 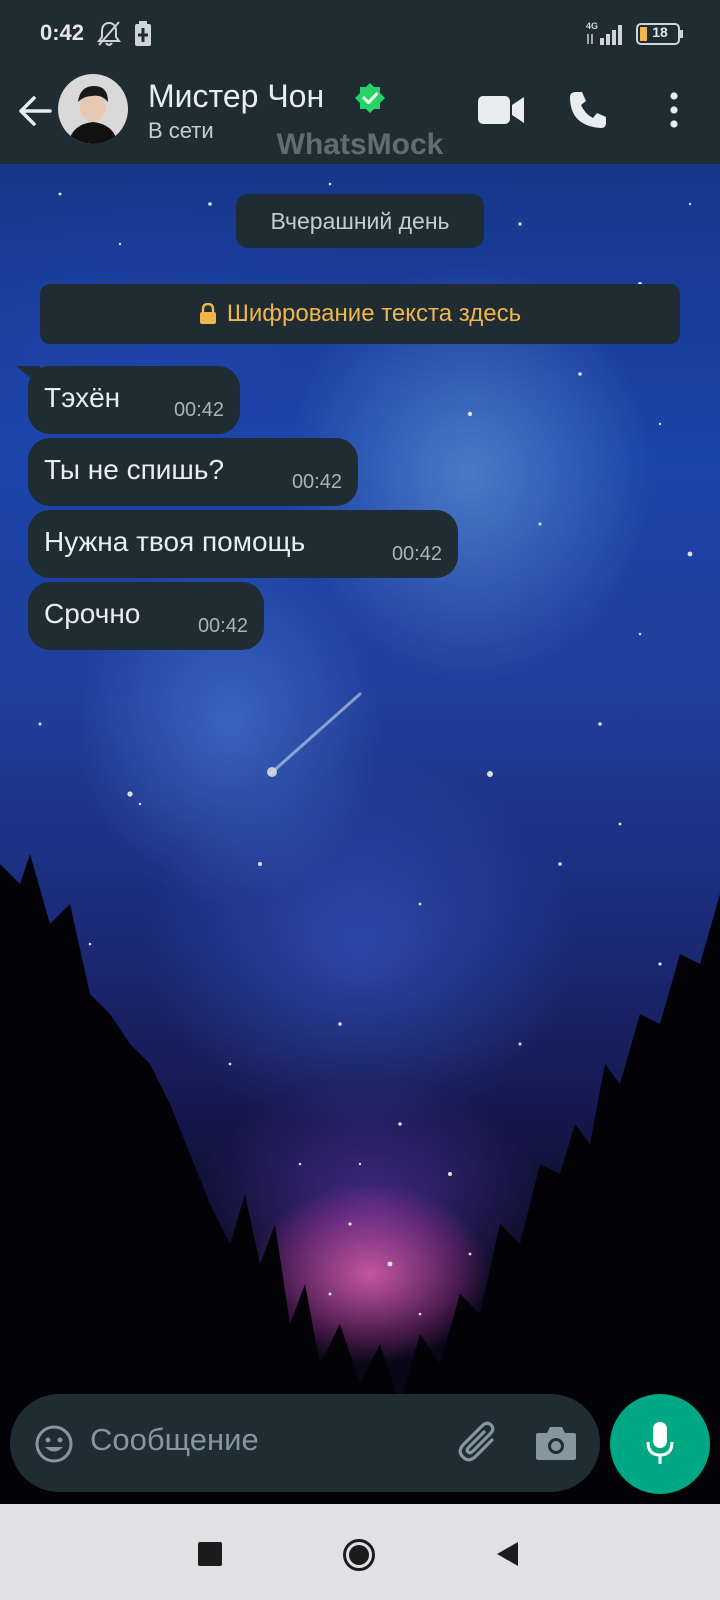 What do you see at coordinates (35, 111) in the screenshot?
I see `back-arrow-icon` at bounding box center [35, 111].